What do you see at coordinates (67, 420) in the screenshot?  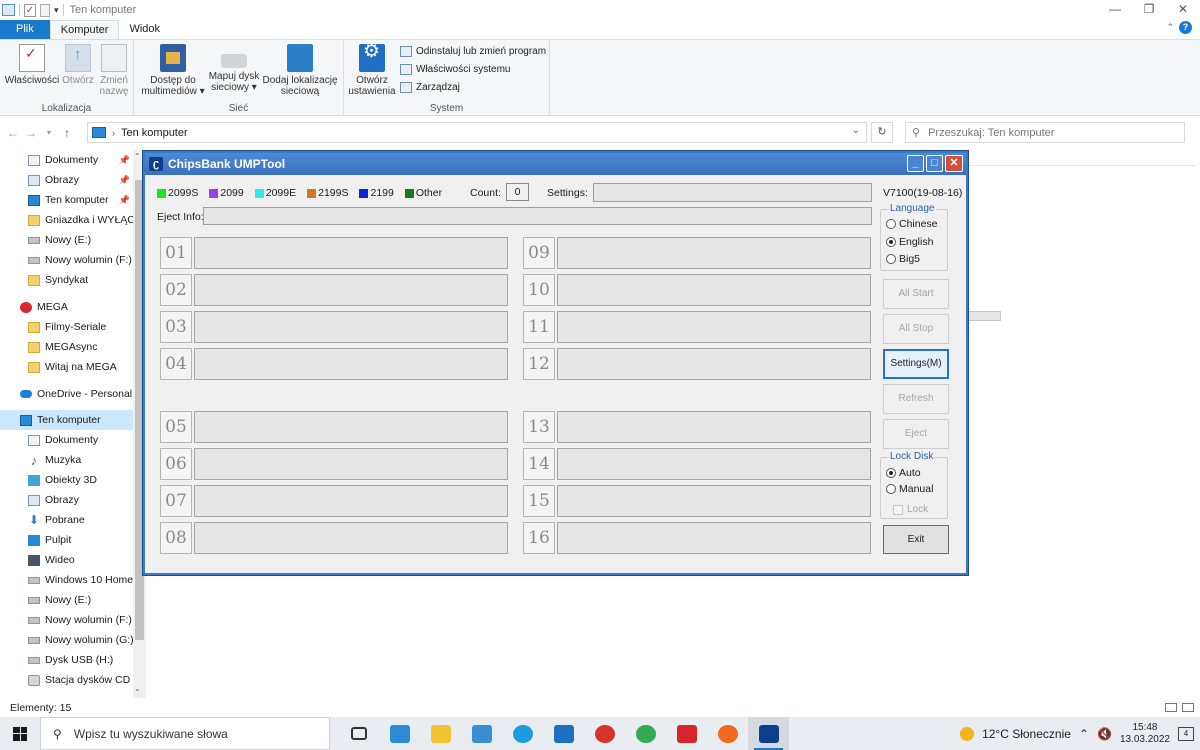 I see `nav-item-ten-komputer: Ten komputer` at bounding box center [67, 420].